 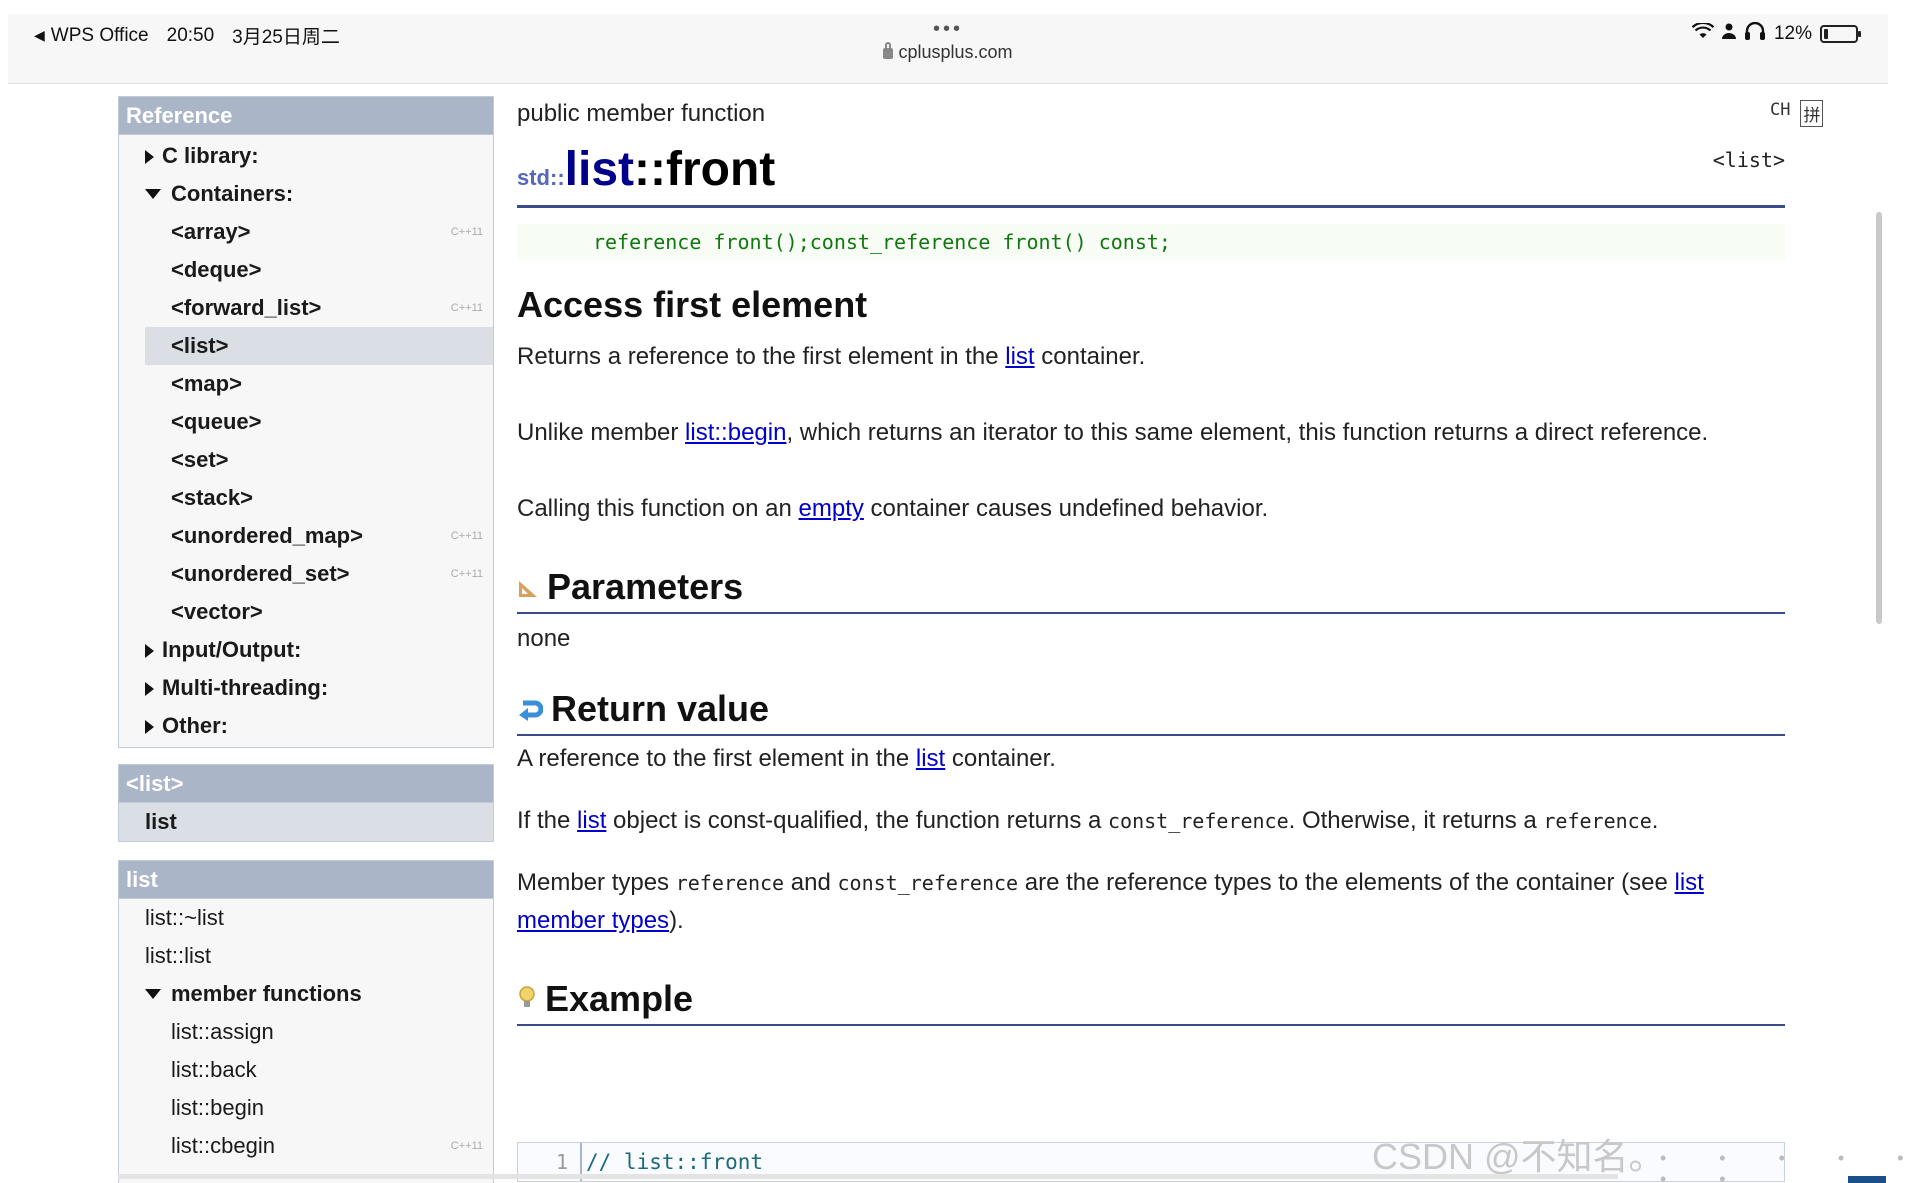 I want to click on parameters-text: none, so click(x=544, y=638).